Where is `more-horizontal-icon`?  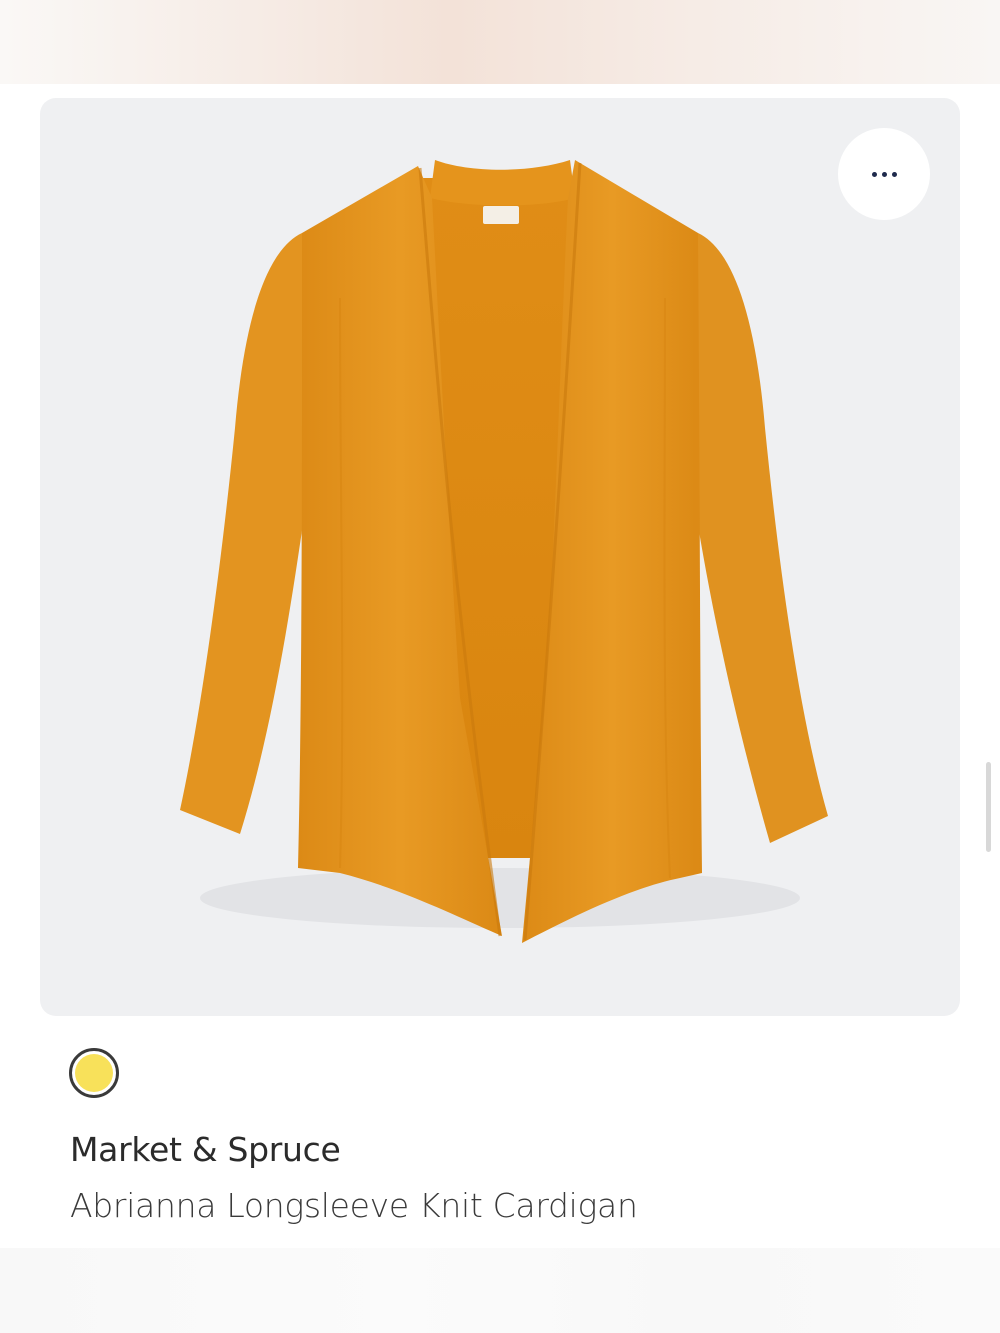
more-horizontal-icon is located at coordinates (884, 174).